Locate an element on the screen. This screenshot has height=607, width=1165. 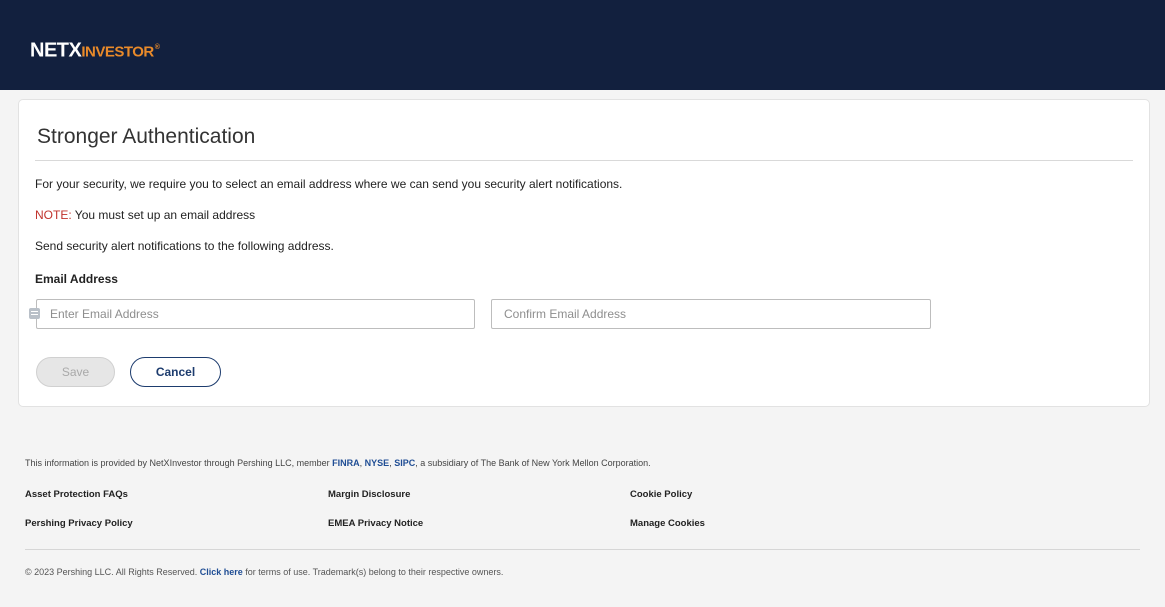
autofill-card-icon is located at coordinates (34, 313).